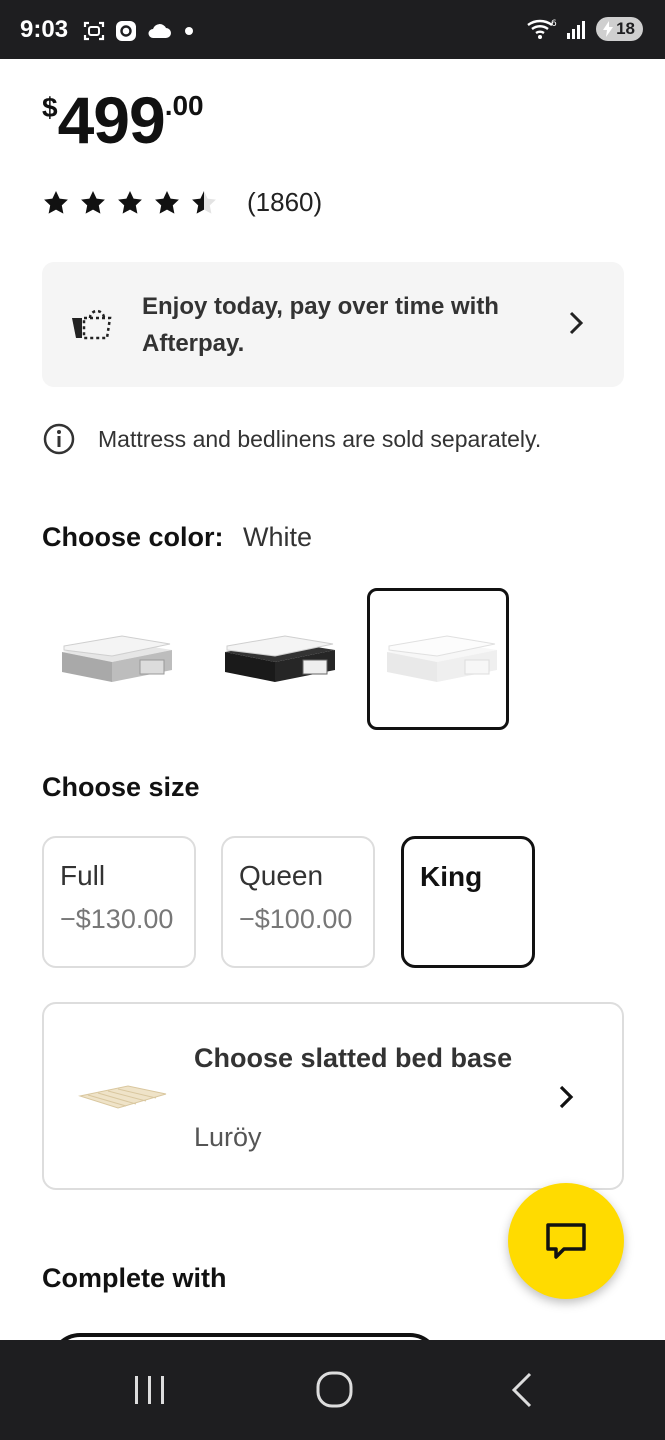 The height and width of the screenshot is (1440, 665). I want to click on chat-button, so click(566, 1241).